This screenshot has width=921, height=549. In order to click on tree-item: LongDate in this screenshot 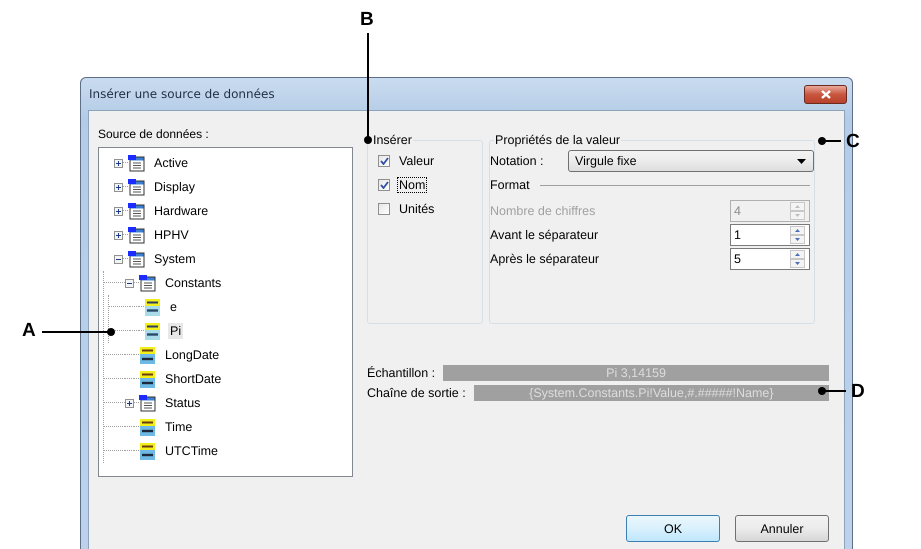, I will do `click(192, 355)`.